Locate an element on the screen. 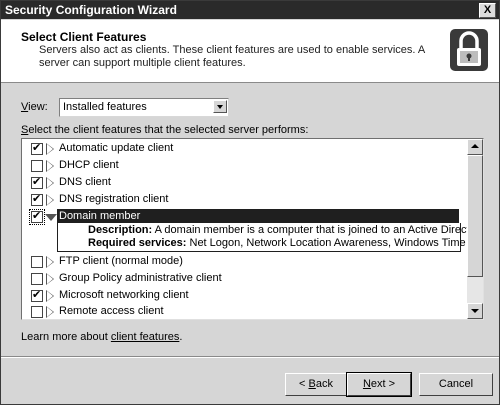 This screenshot has width=500, height=405. page-title: Select Client Features is located at coordinates (84, 37).